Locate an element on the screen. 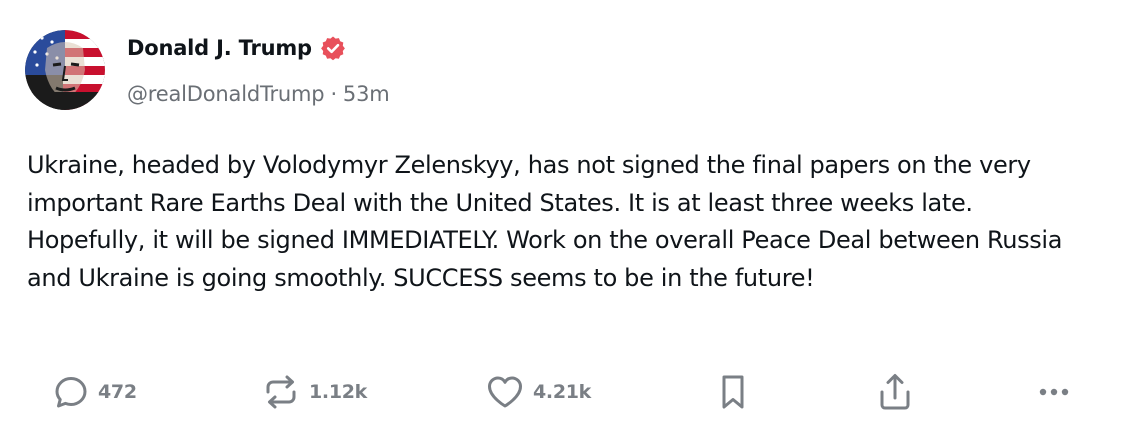 Image resolution: width=1124 pixels, height=445 pixels. reply-button: 472 is located at coordinates (94, 392).